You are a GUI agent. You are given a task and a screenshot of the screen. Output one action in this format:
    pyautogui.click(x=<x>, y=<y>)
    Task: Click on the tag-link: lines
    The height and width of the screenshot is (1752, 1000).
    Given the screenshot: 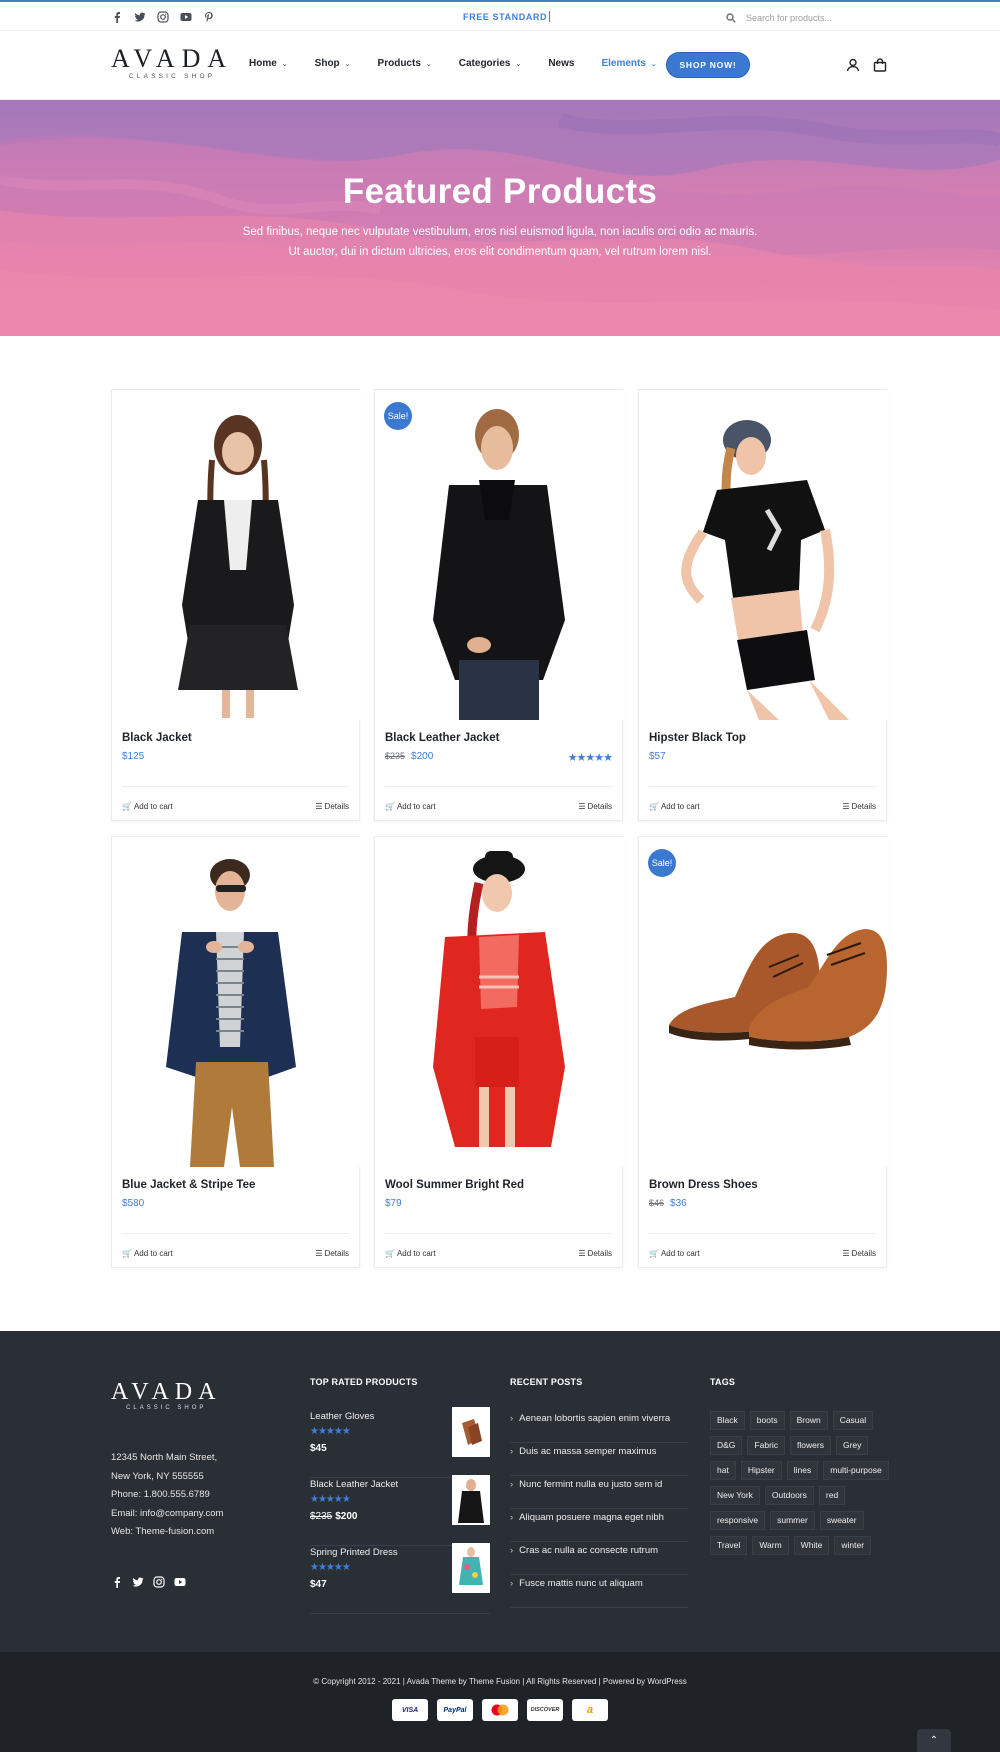 What is the action you would take?
    pyautogui.click(x=802, y=1470)
    